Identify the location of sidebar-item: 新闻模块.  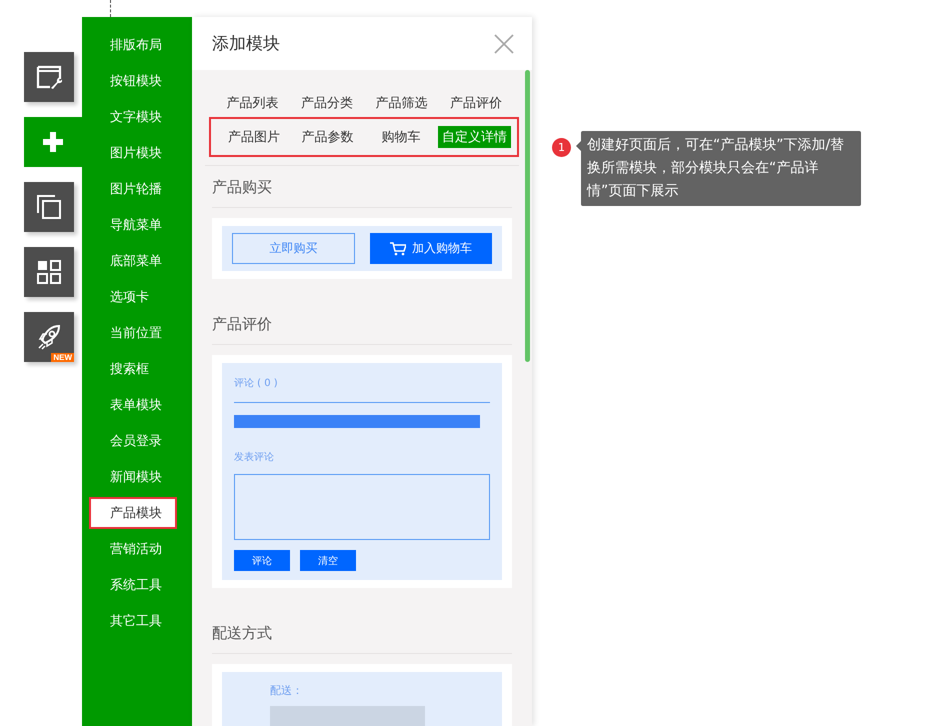
(137, 477).